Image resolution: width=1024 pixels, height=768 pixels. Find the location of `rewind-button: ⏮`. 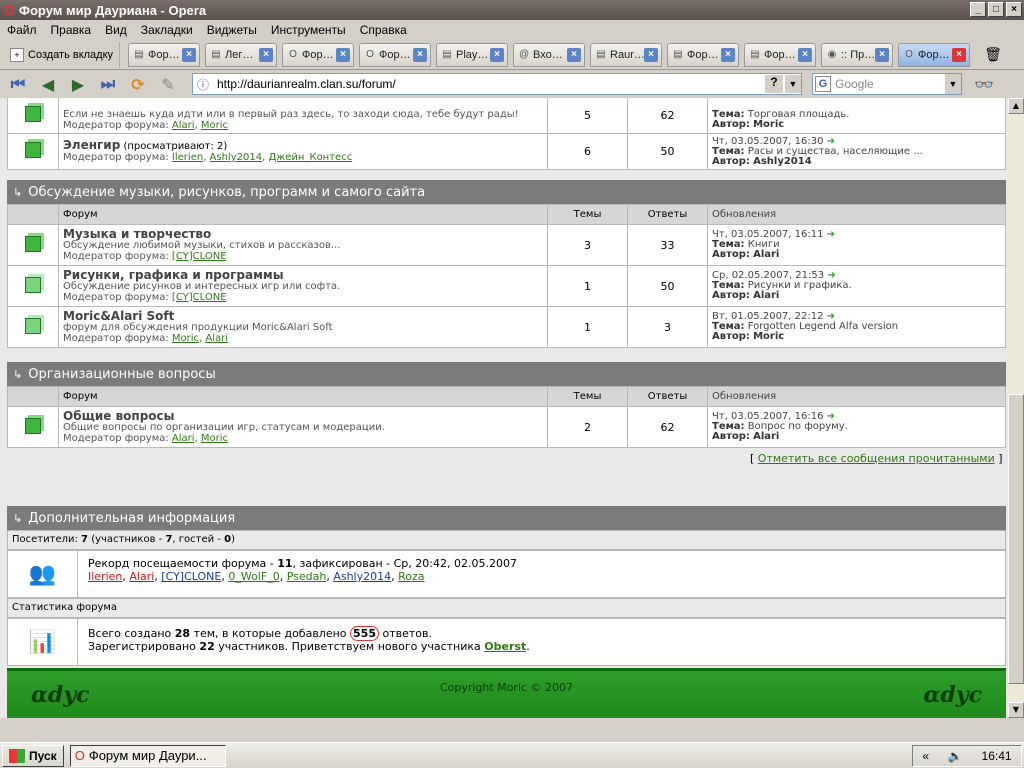

rewind-button: ⏮ is located at coordinates (18, 84).